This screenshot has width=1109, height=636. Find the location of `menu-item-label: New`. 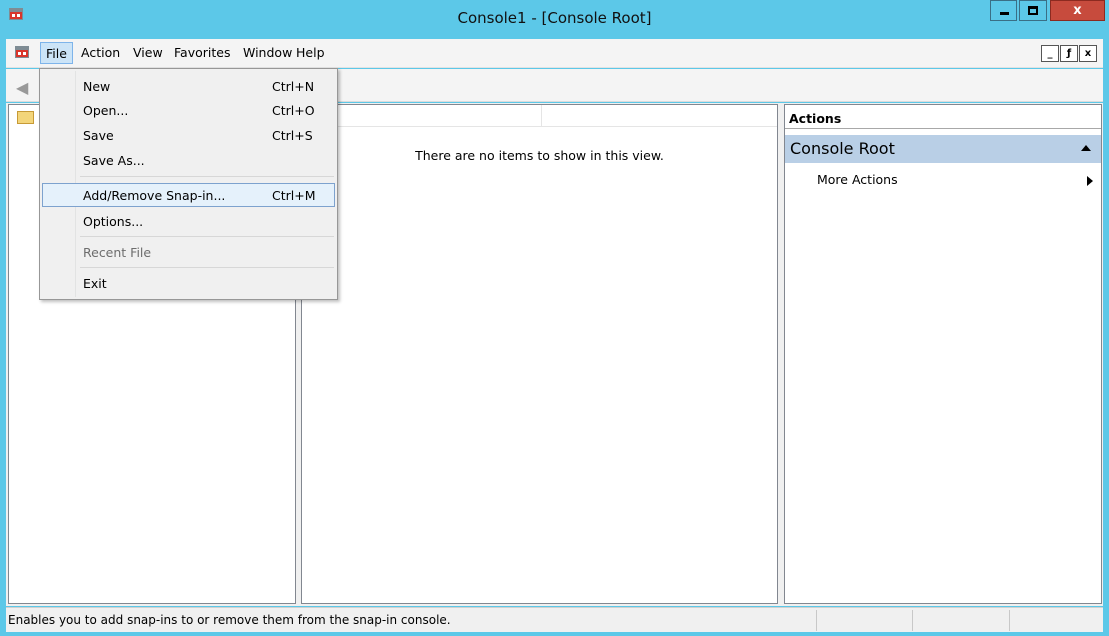

menu-item-label: New is located at coordinates (97, 86).